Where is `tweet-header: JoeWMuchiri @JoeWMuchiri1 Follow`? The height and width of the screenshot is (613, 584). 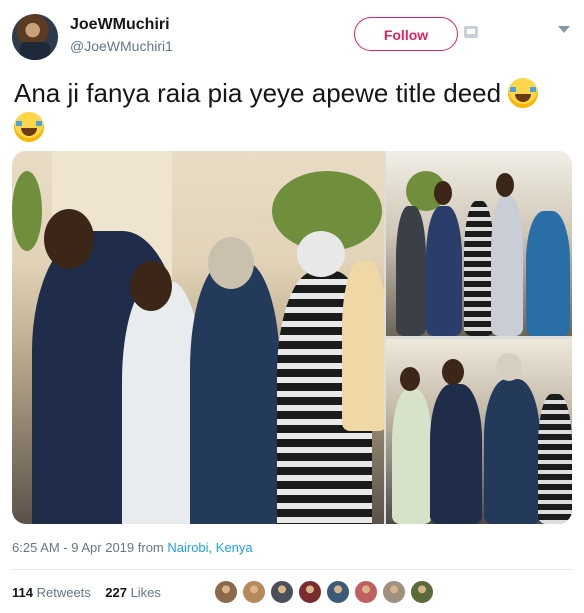
tweet-header: JoeWMuchiri @JoeWMuchiri1 Follow is located at coordinates (292, 37).